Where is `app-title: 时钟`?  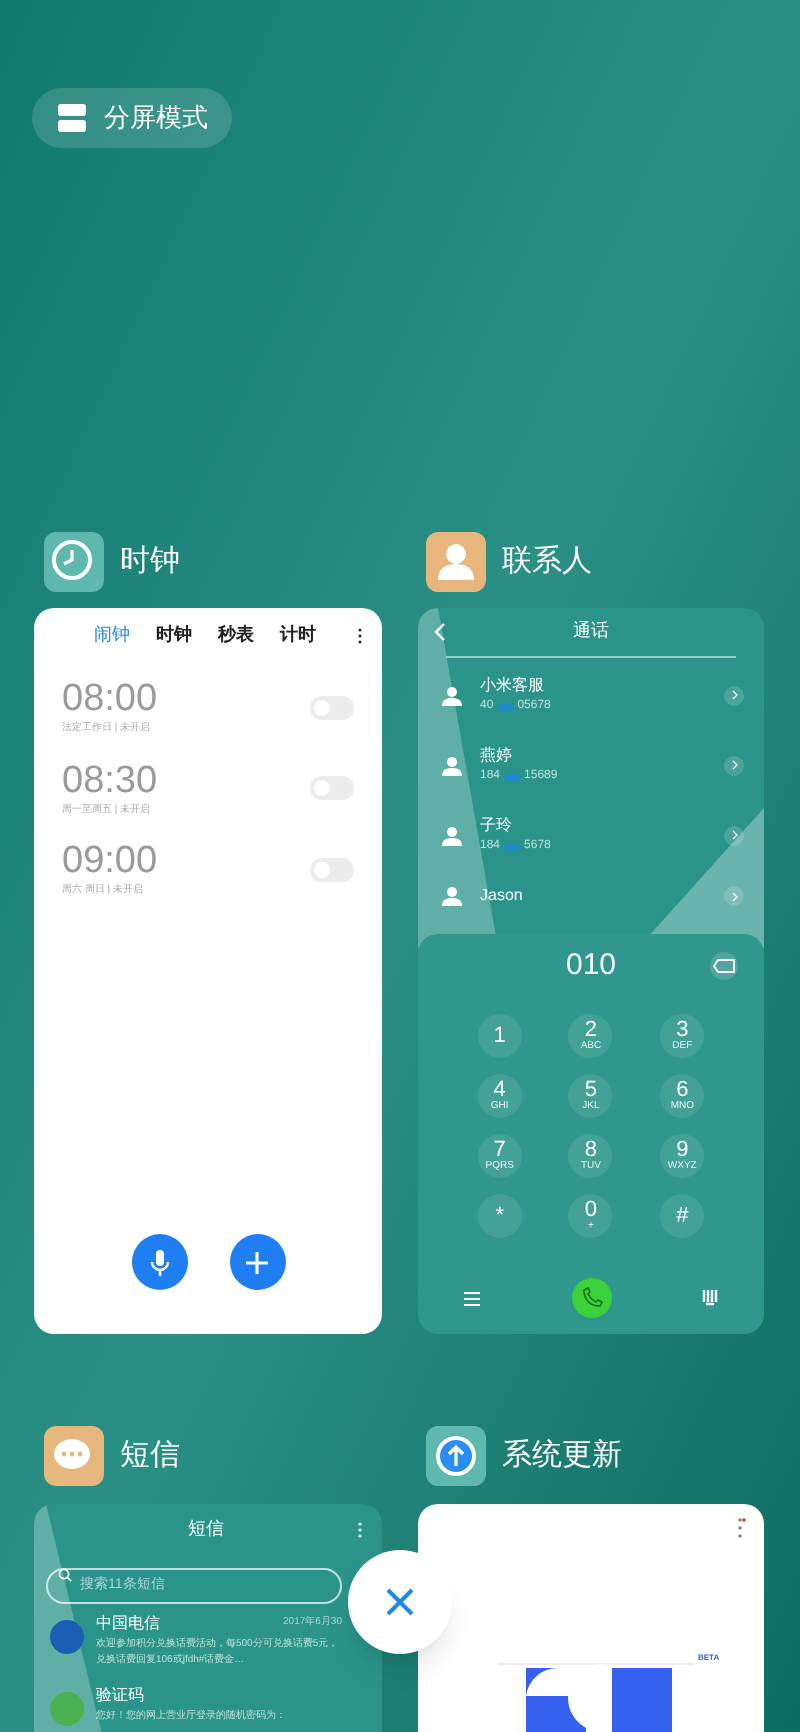
app-title: 时钟 is located at coordinates (150, 561).